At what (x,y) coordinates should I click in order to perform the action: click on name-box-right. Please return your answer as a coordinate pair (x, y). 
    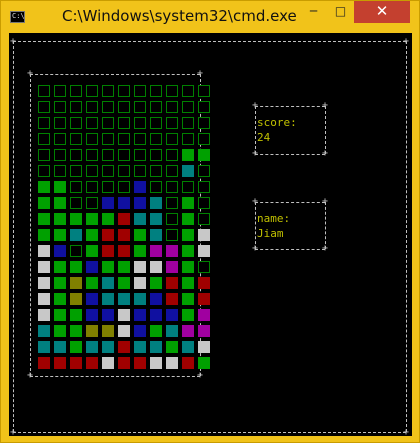
    Looking at the image, I should click on (325, 225).